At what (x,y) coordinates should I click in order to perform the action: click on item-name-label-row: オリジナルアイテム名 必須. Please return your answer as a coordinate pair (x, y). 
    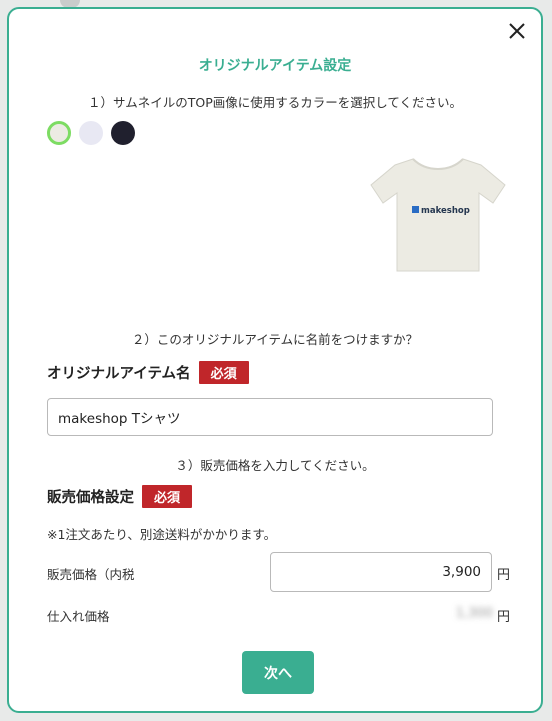
    Looking at the image, I should click on (148, 372).